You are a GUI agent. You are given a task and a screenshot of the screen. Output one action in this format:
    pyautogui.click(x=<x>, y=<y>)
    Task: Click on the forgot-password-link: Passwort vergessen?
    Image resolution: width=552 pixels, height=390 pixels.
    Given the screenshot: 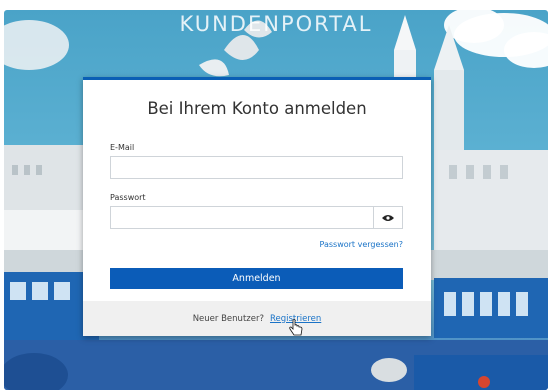 What is the action you would take?
    pyautogui.click(x=362, y=244)
    